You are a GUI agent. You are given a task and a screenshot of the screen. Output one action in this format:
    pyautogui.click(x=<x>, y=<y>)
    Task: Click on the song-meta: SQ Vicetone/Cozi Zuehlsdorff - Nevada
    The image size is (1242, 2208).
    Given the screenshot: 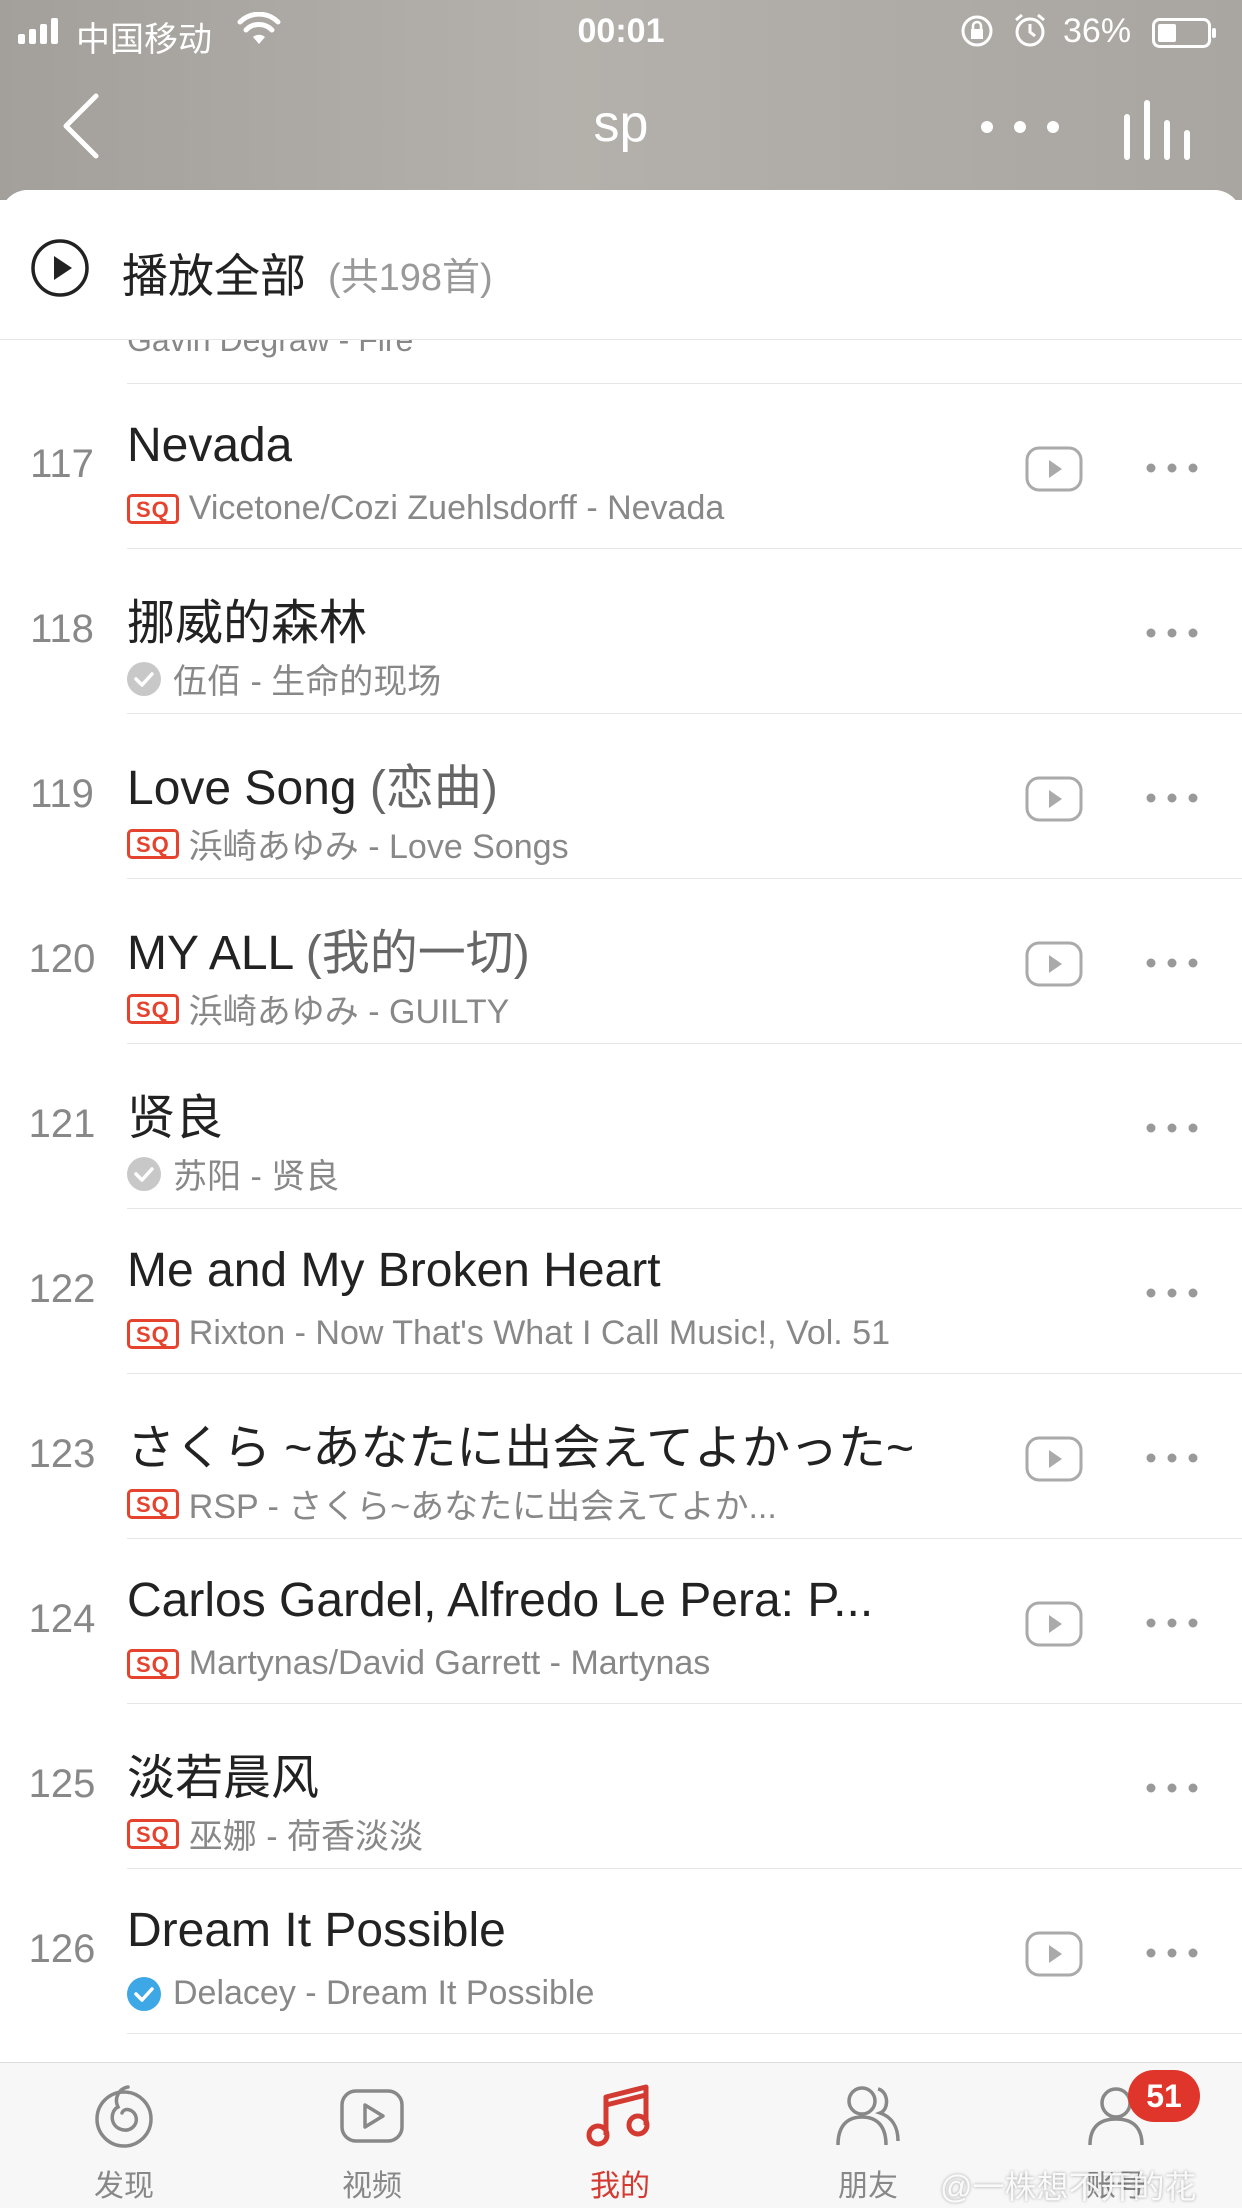 What is the action you would take?
    pyautogui.click(x=425, y=508)
    